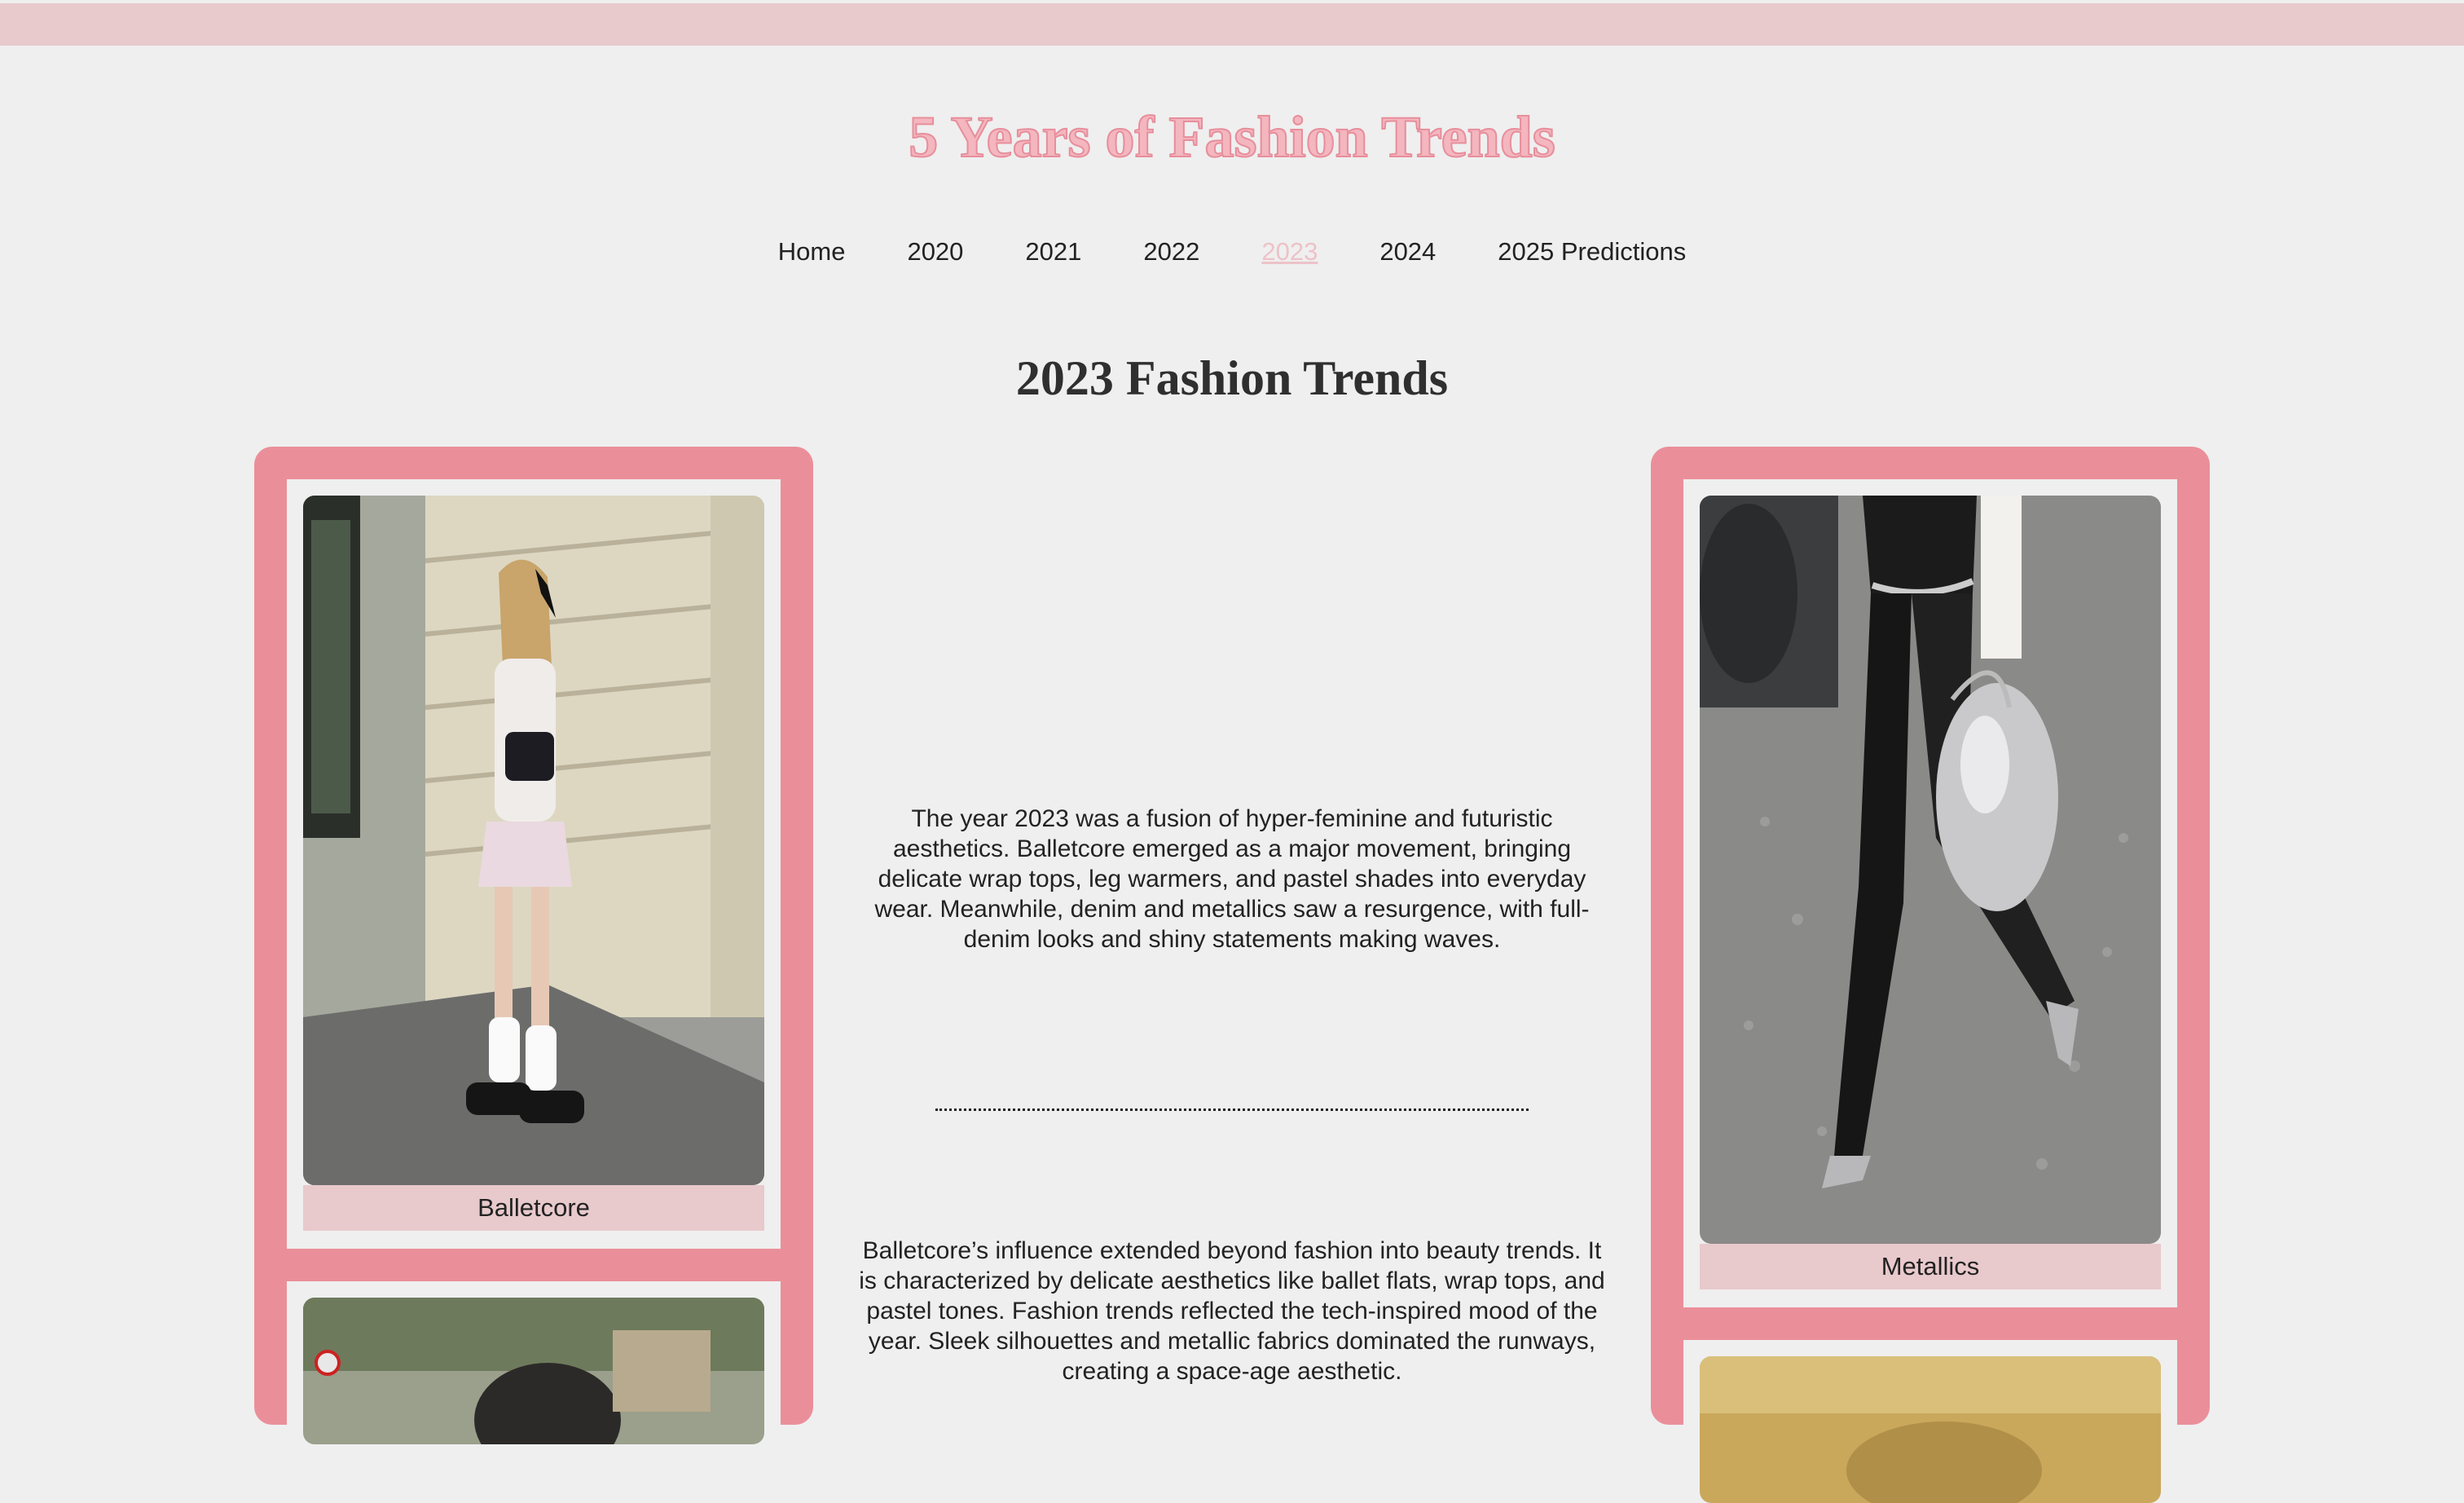  What do you see at coordinates (1930, 870) in the screenshot?
I see `metallics-photo` at bounding box center [1930, 870].